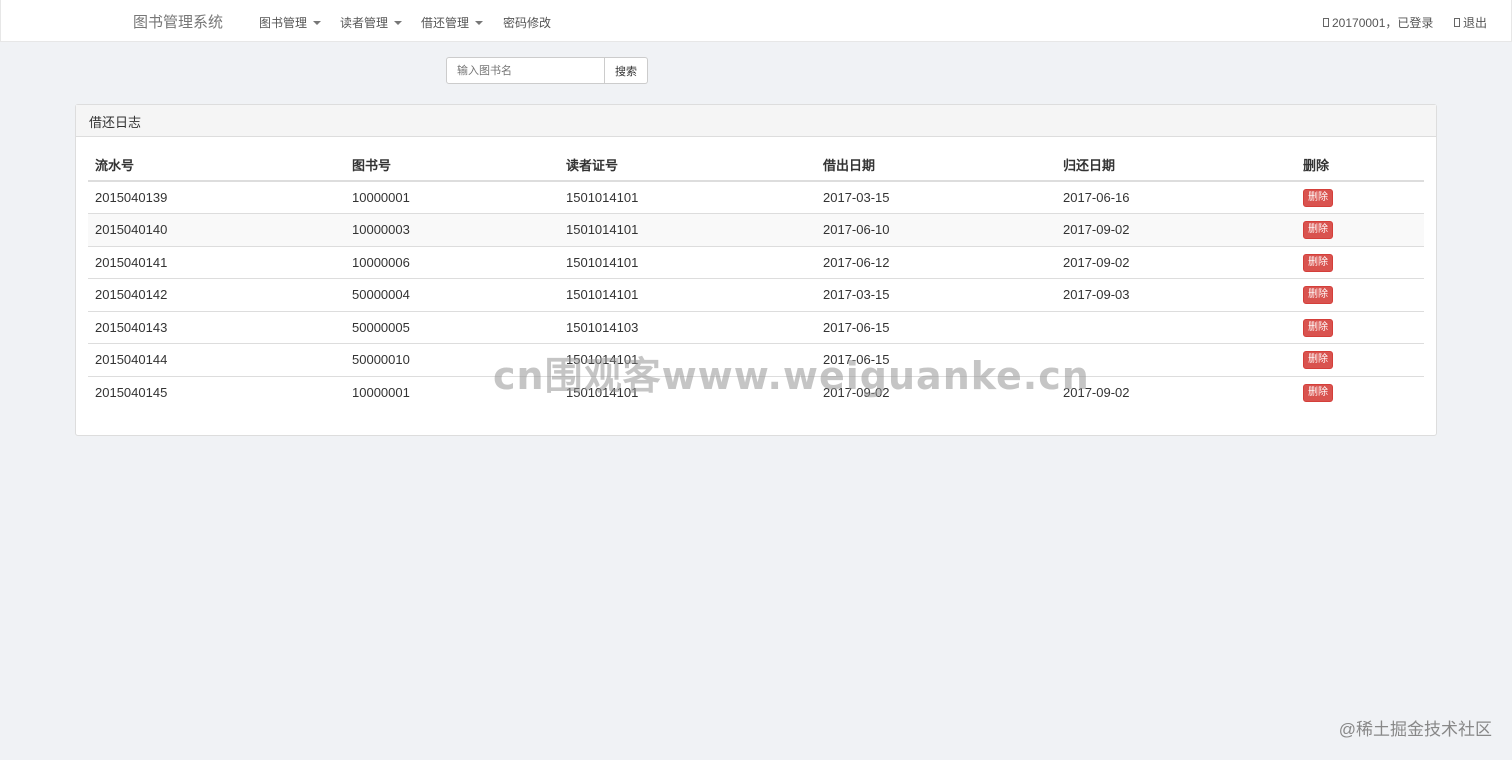 This screenshot has height=760, width=1512. What do you see at coordinates (687, 165) in the screenshot?
I see `col-reader-header: 读者证号` at bounding box center [687, 165].